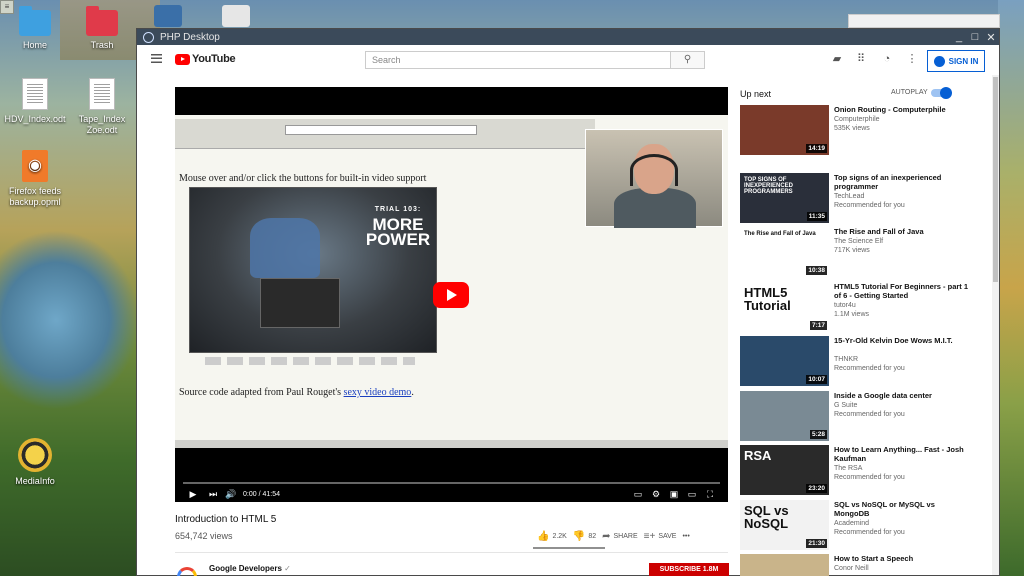 The image size is (1024, 576). I want to click on recommended-video-channel: The RSA, so click(848, 468).